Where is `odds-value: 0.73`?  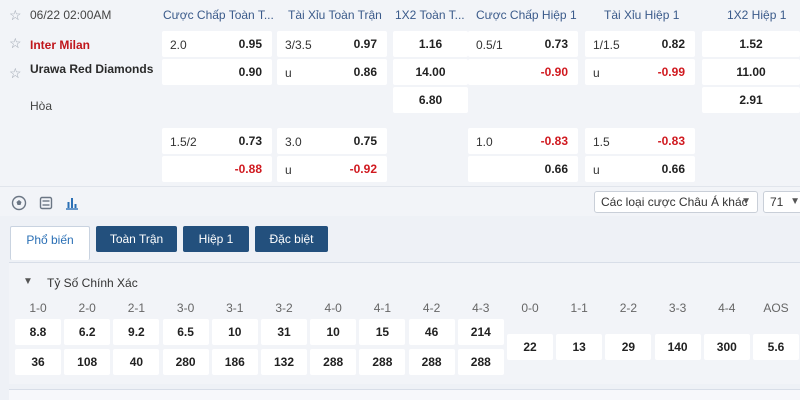 odds-value: 0.73 is located at coordinates (250, 141).